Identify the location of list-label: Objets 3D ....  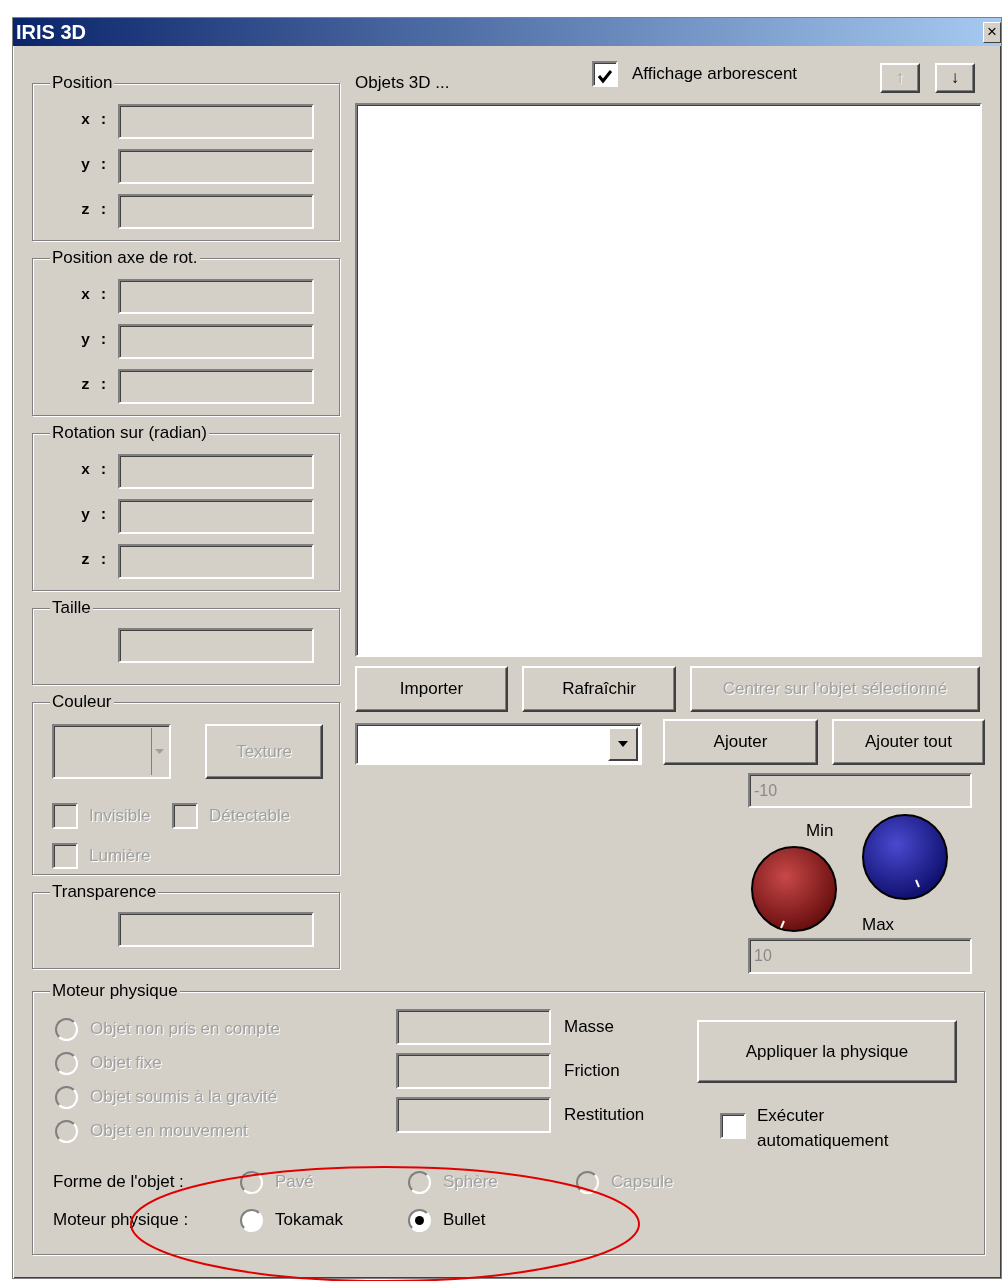
(403, 83).